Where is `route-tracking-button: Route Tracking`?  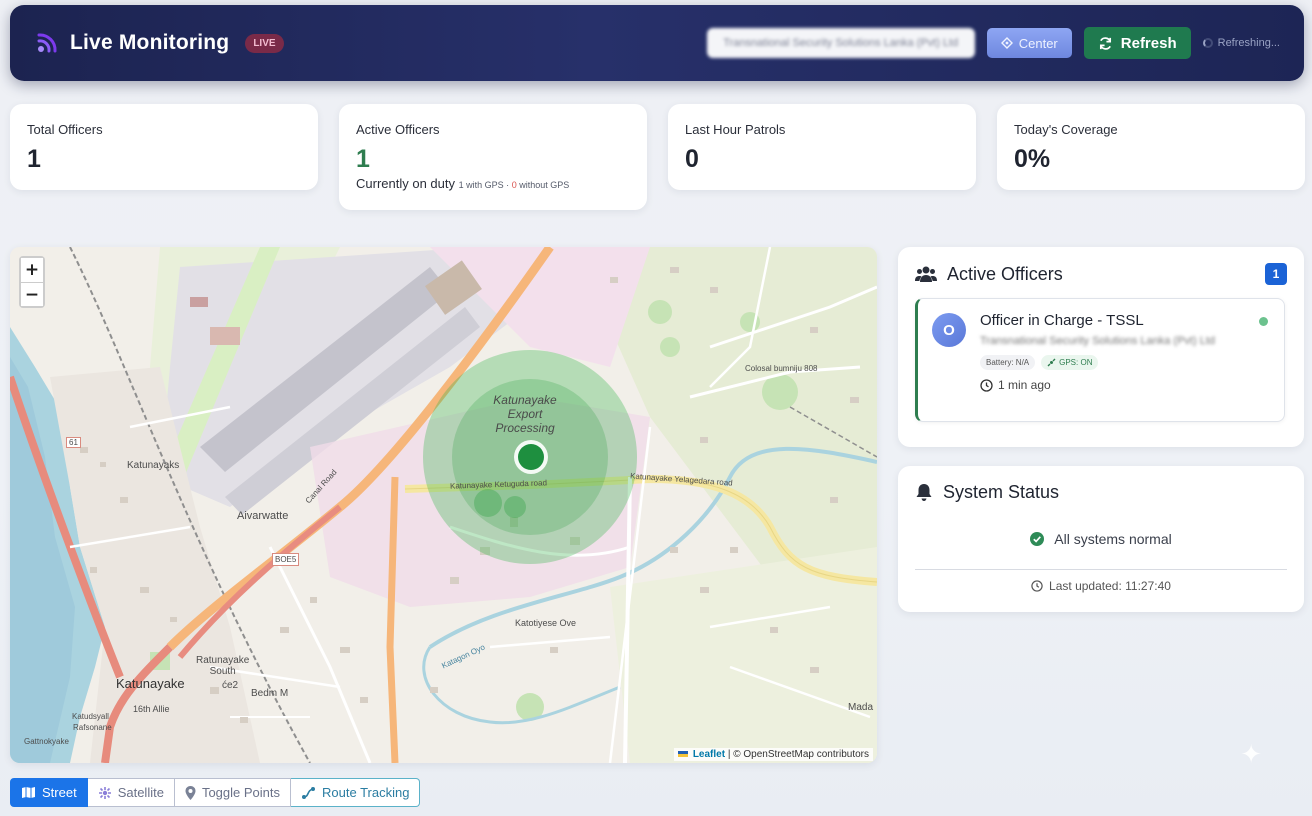 route-tracking-button: Route Tracking is located at coordinates (356, 792).